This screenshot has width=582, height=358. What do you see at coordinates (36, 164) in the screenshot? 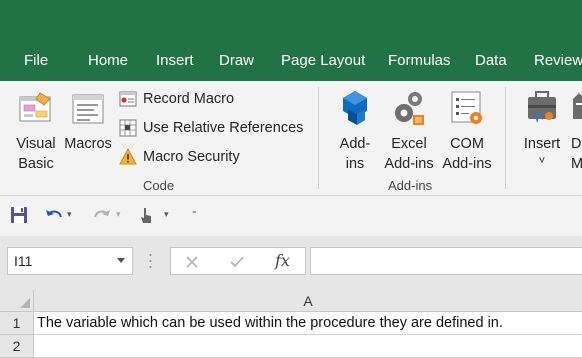
I see `visual-basic-label-2: Basic` at bounding box center [36, 164].